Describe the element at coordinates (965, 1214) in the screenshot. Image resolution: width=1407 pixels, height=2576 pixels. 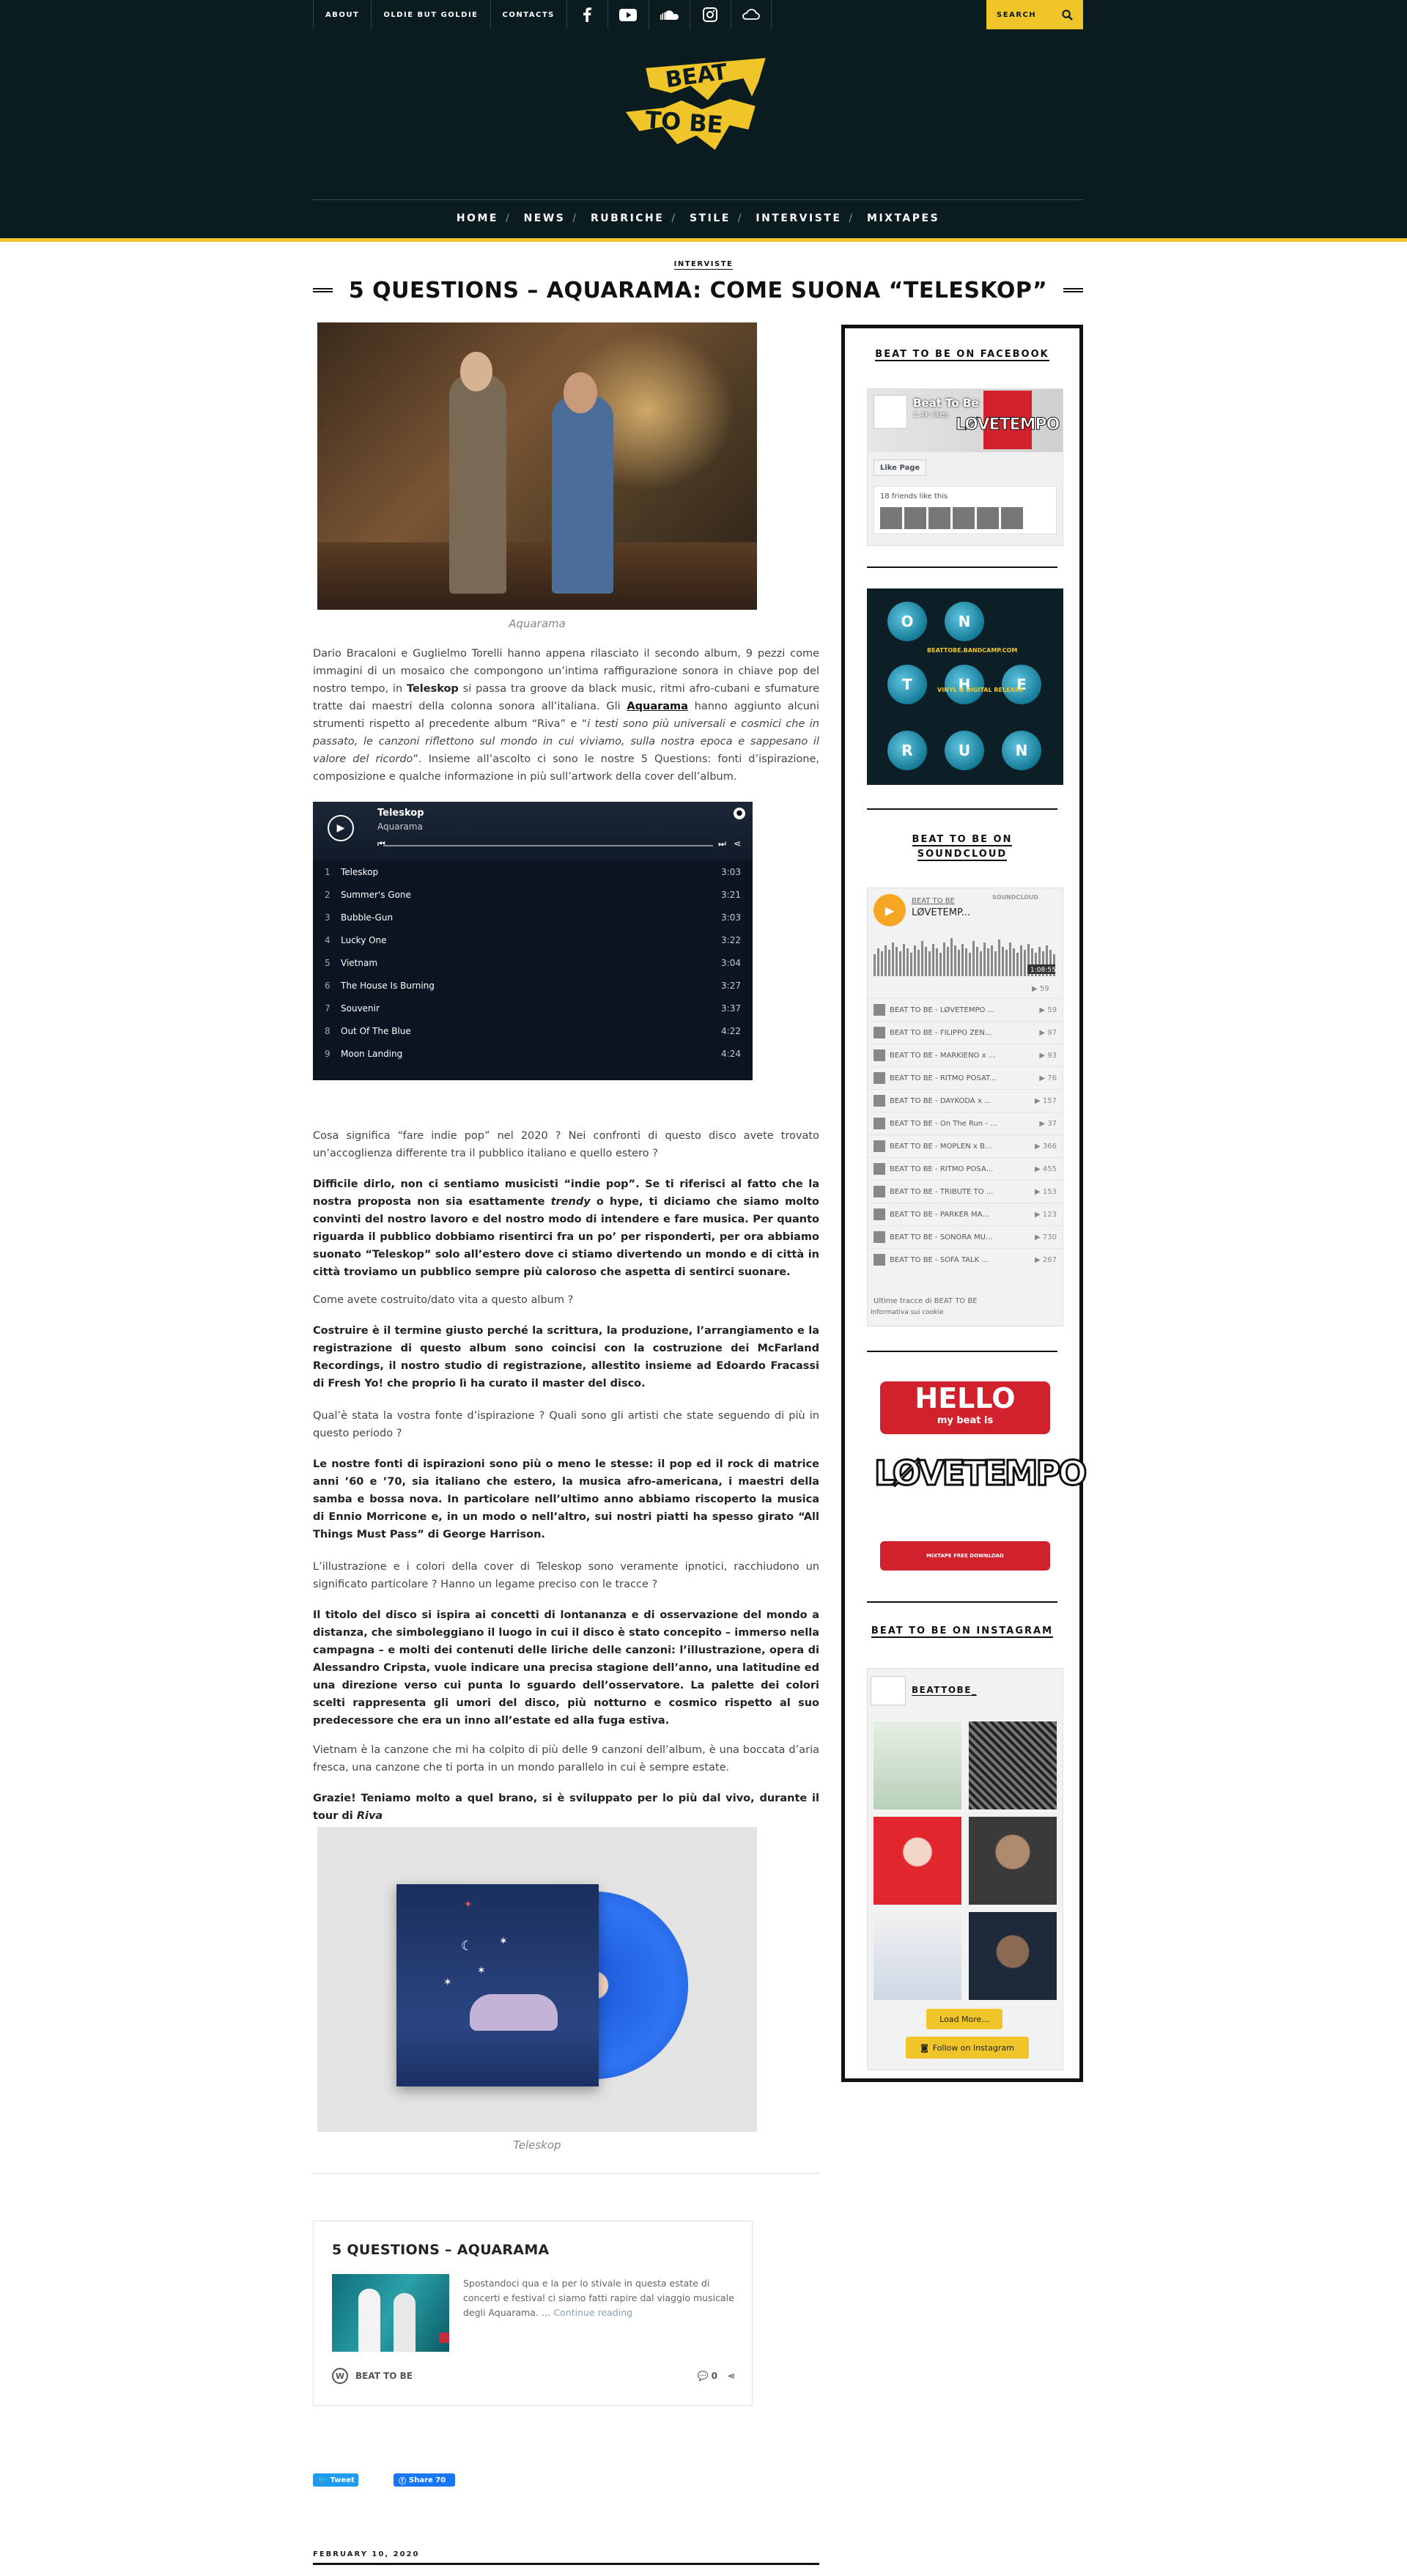
I see `soundcloud-track-row: BEAT TO BE - PARKER MA... ▶ 123` at that location.